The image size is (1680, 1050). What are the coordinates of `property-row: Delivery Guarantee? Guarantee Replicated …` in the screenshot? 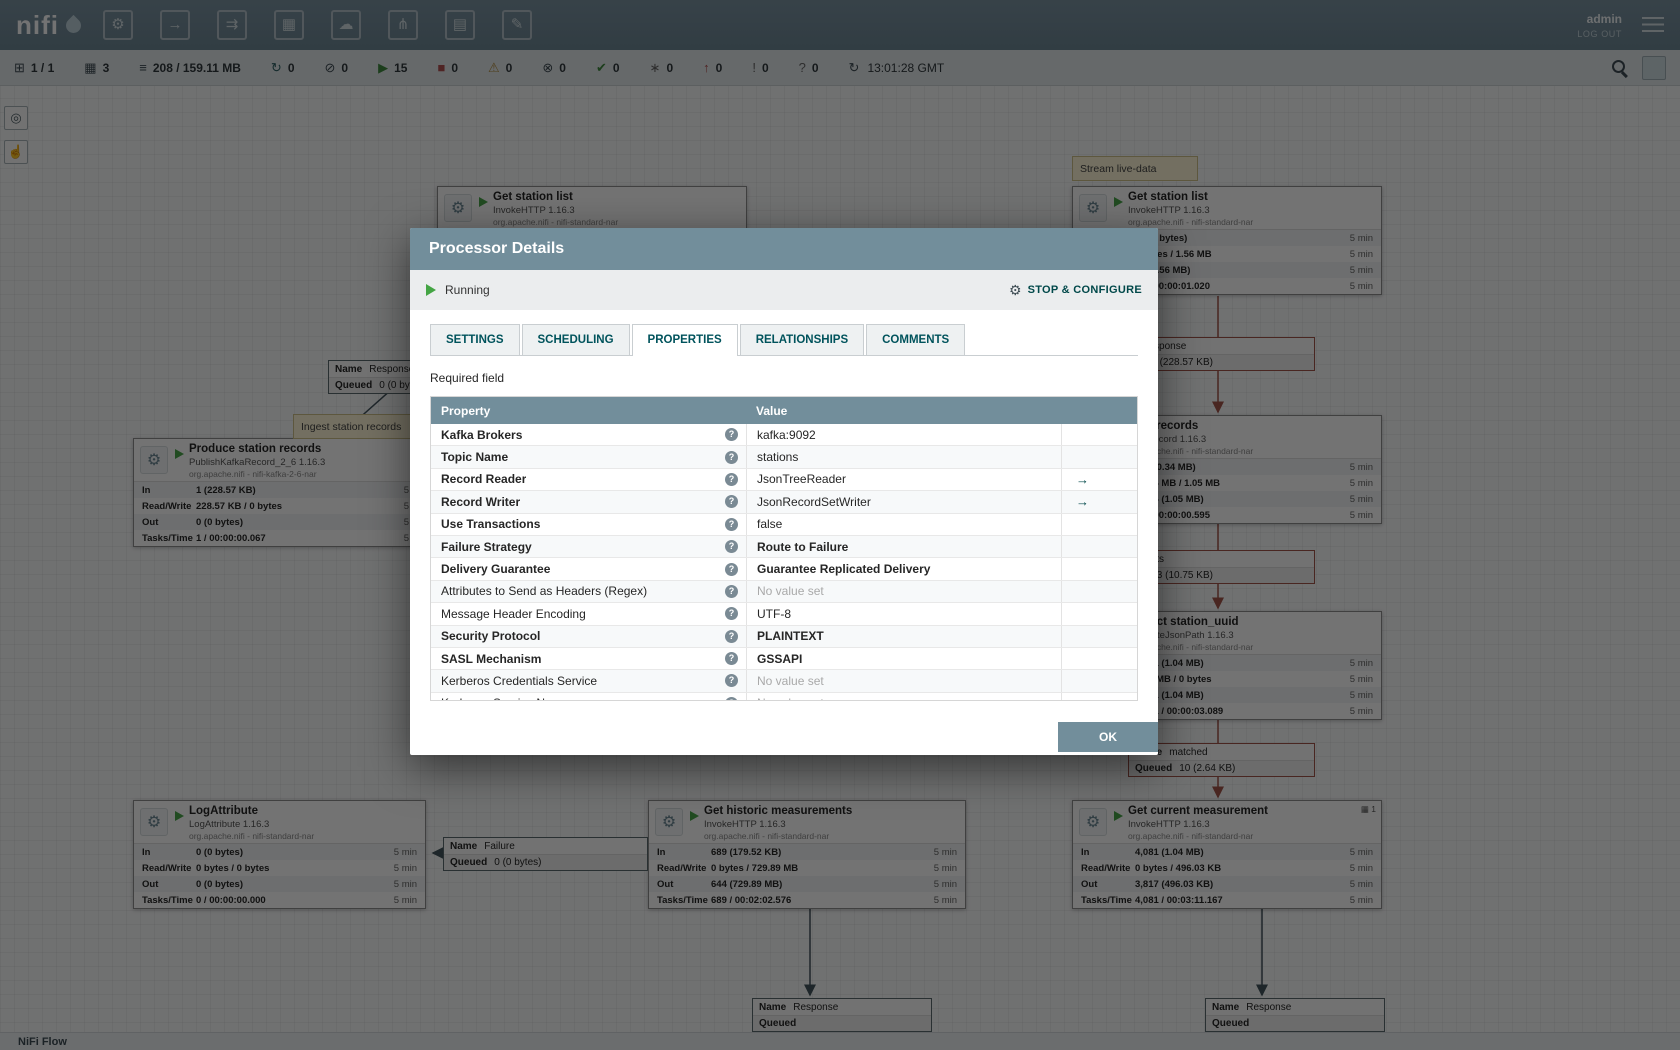 It's located at (784, 569).